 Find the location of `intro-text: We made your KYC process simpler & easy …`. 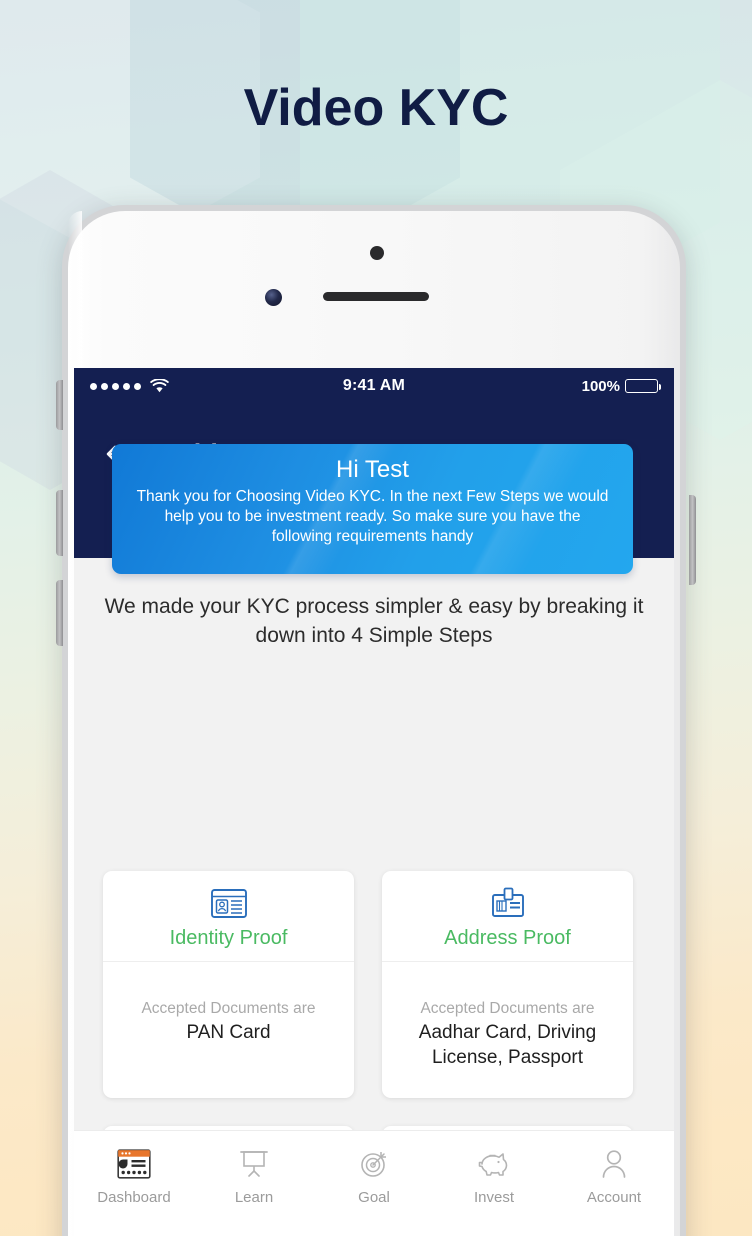

intro-text: We made your KYC process simpler & easy … is located at coordinates (374, 621).